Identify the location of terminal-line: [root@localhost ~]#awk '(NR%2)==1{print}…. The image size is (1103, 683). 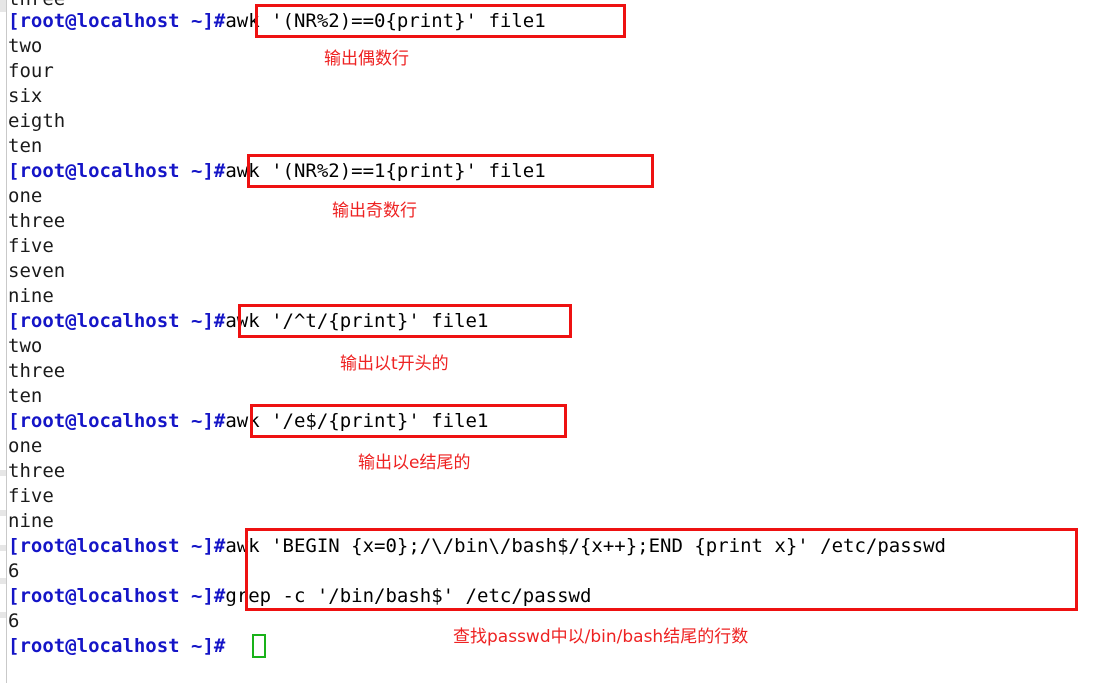
(277, 171).